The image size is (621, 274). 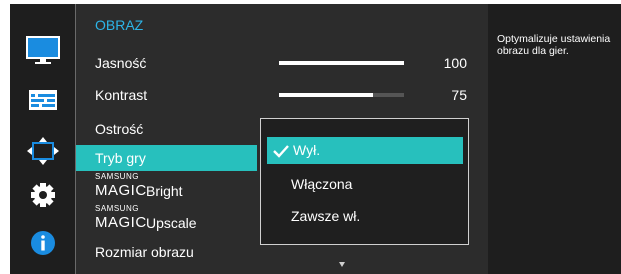 I want to click on menu-item-contrast: Kontrast, so click(x=166, y=95).